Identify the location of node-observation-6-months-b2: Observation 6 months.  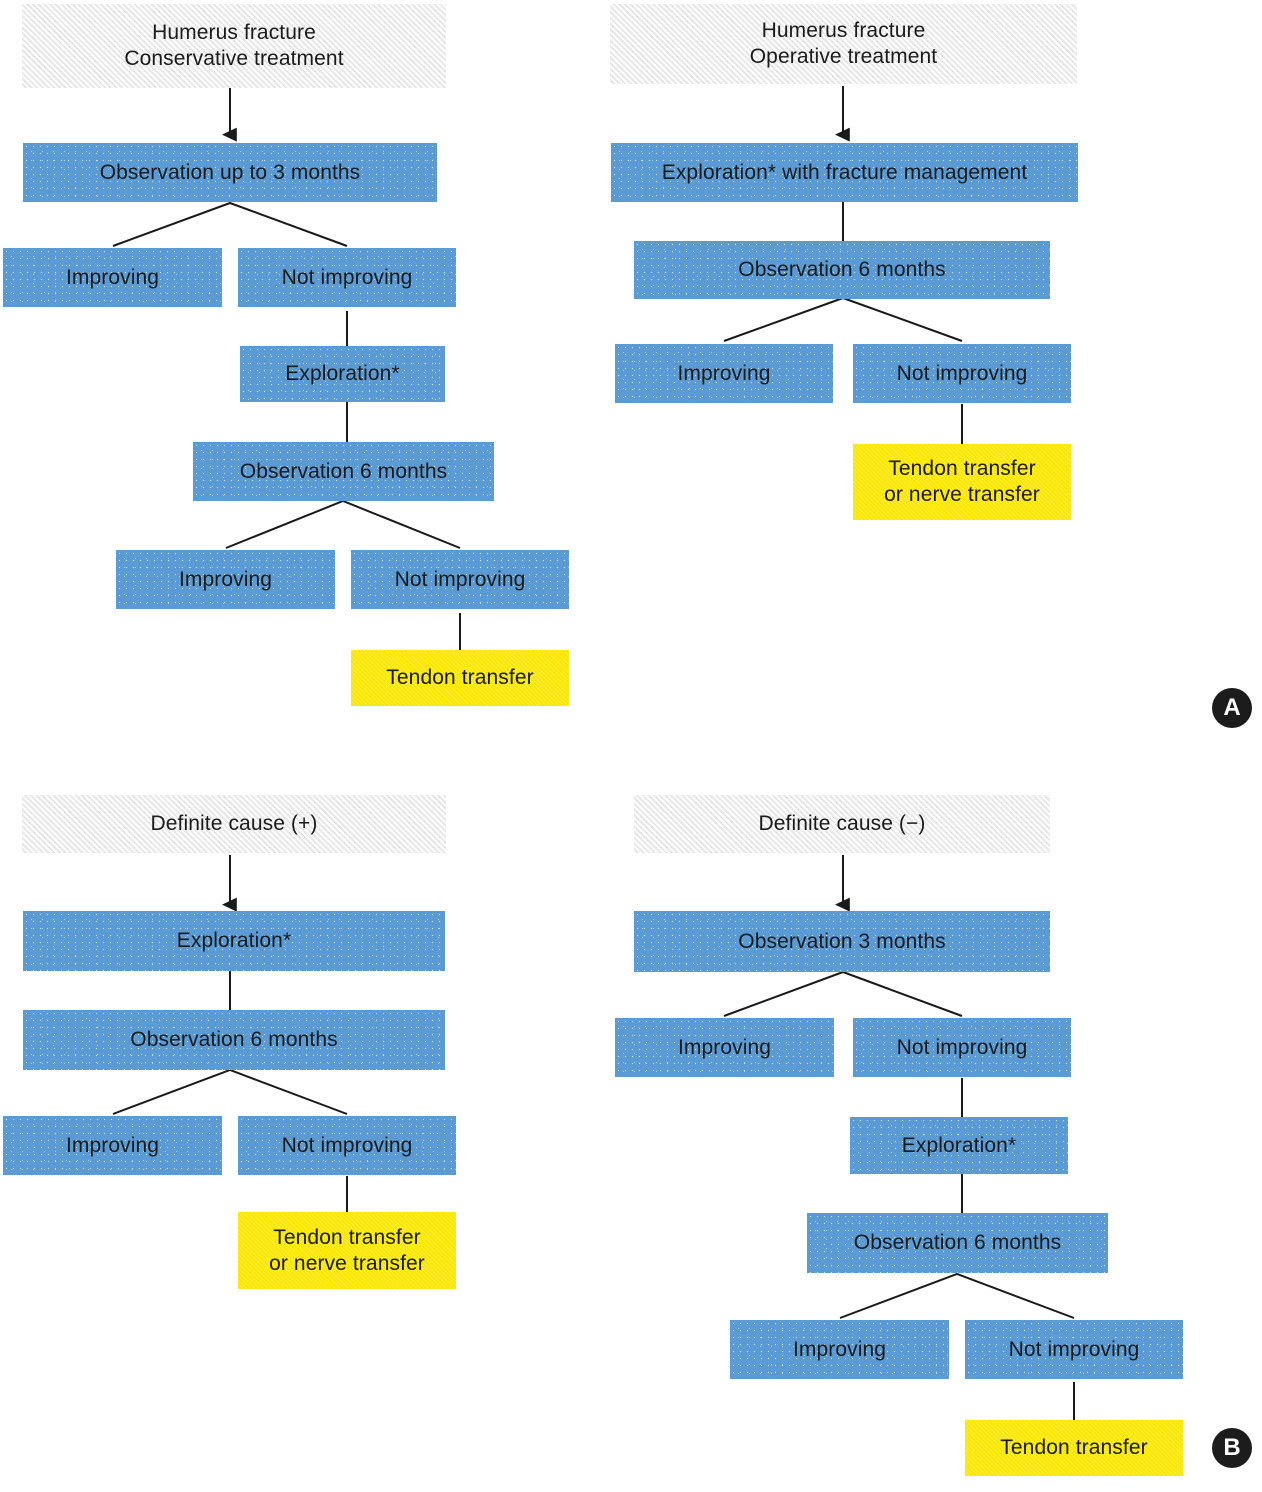
(957, 1243).